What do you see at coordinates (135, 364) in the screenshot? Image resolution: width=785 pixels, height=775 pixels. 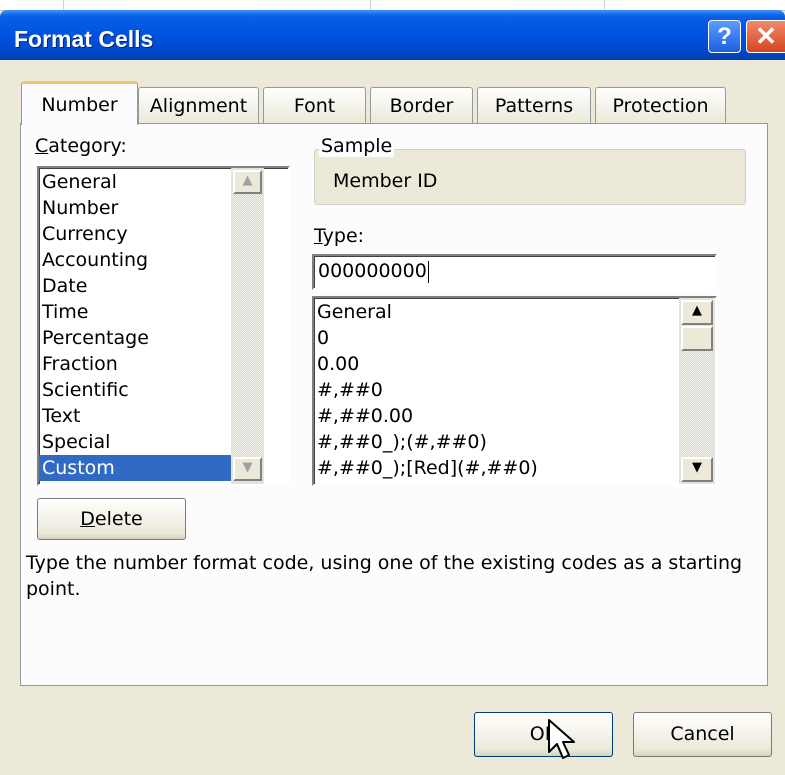 I see `category-item-fraction: Fraction` at bounding box center [135, 364].